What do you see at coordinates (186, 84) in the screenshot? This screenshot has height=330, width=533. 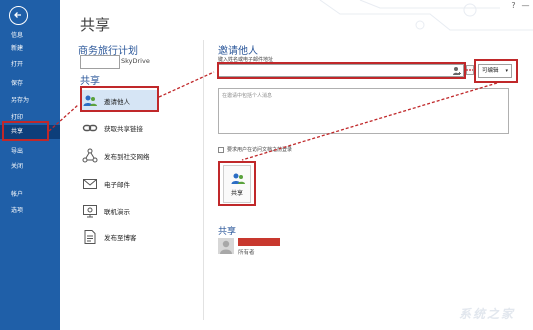 I see `arrow-invite-to-email` at bounding box center [186, 84].